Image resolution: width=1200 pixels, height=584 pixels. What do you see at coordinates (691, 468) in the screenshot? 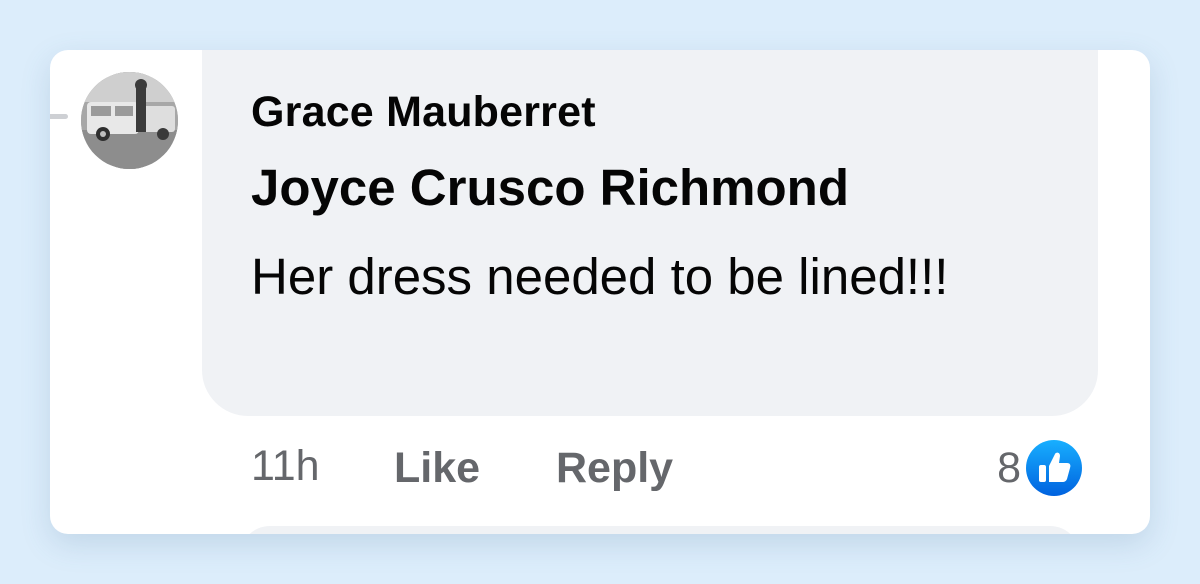
I see `comment-actions: 11h Like Reply 8` at bounding box center [691, 468].